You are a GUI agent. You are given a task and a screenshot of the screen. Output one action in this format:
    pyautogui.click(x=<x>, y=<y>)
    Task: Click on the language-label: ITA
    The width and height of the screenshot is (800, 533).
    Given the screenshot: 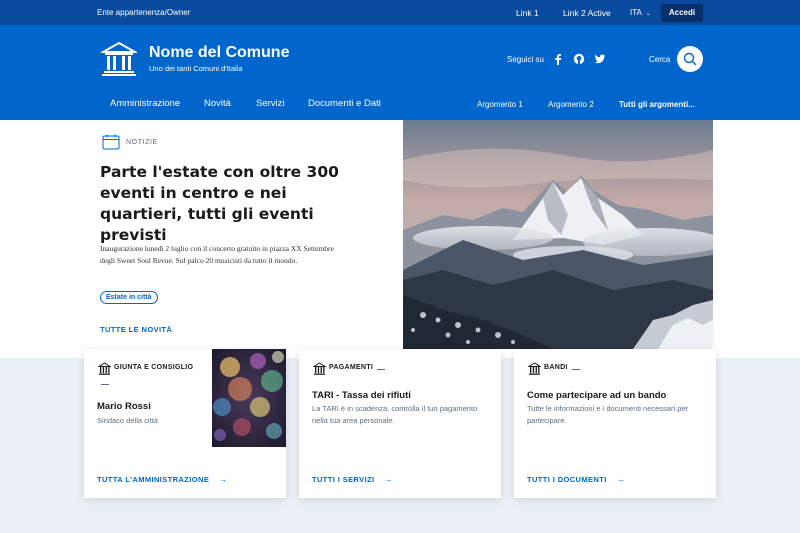 What is the action you would take?
    pyautogui.click(x=636, y=12)
    